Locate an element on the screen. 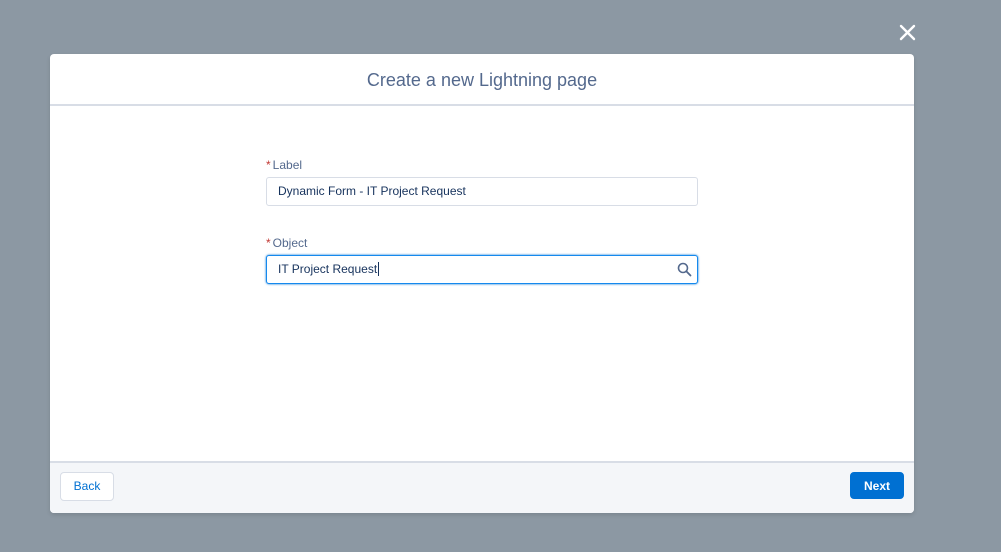 This screenshot has width=1001, height=552. label-input: Dynamic Form - IT Project Request is located at coordinates (482, 191).